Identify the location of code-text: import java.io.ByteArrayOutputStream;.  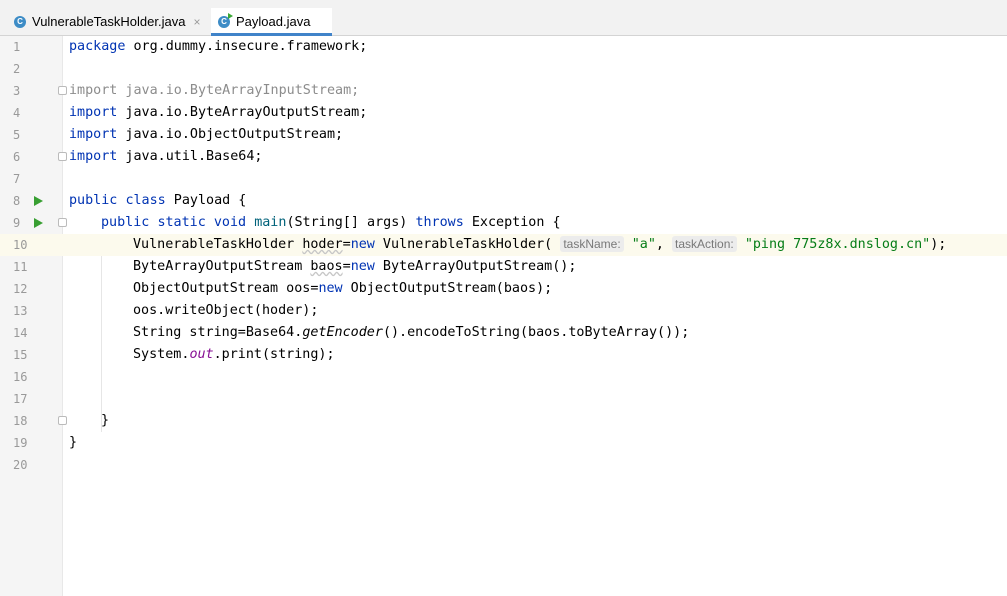
(218, 112).